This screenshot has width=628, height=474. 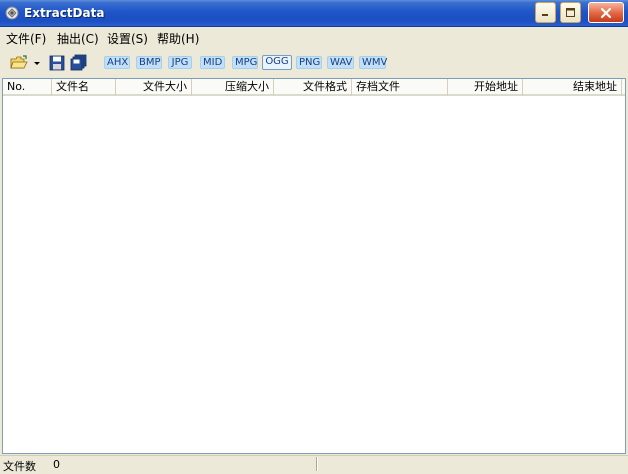 I want to click on minimize-icon, so click(x=545, y=15).